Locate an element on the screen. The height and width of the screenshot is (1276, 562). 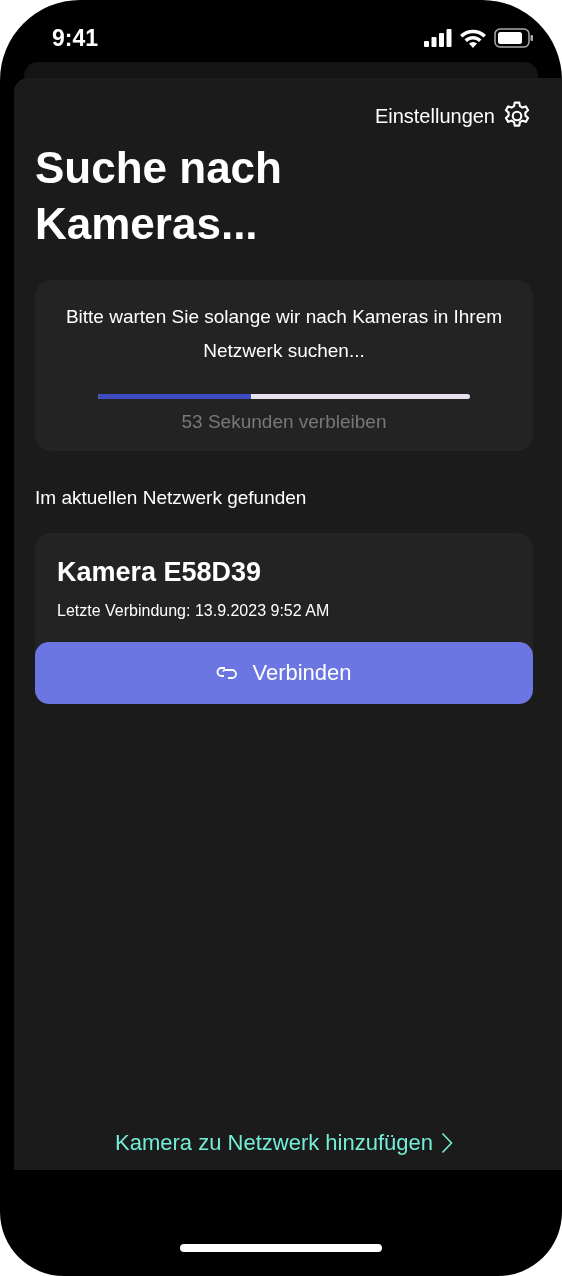
add-camera-link: Kamera zu Netzwerk hinzufügen is located at coordinates (284, 1143).